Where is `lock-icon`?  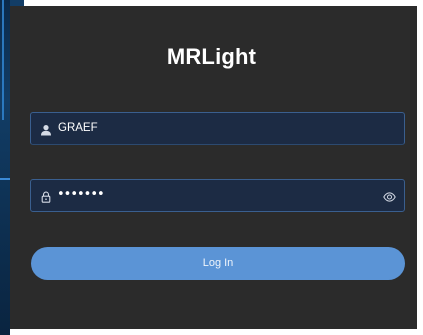 lock-icon is located at coordinates (46, 196).